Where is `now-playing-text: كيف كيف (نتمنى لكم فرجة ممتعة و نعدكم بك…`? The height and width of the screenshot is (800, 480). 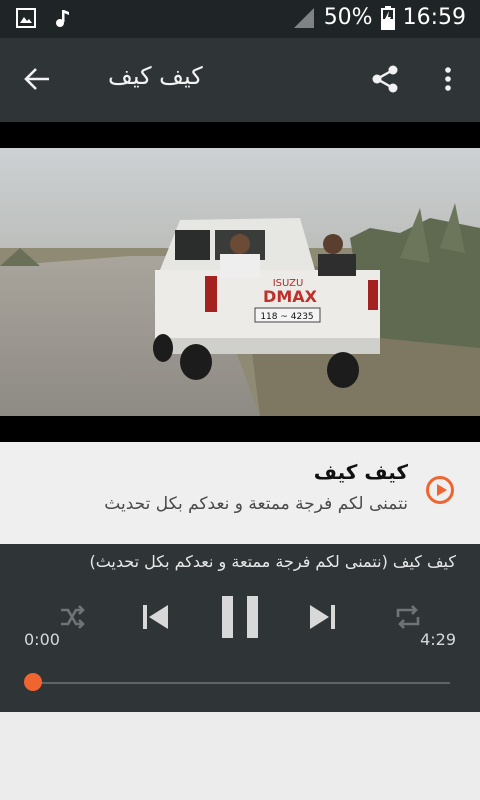 now-playing-text: كيف كيف (نتمنى لكم فرجة ممتعة و نعدكم بك… is located at coordinates (272, 561).